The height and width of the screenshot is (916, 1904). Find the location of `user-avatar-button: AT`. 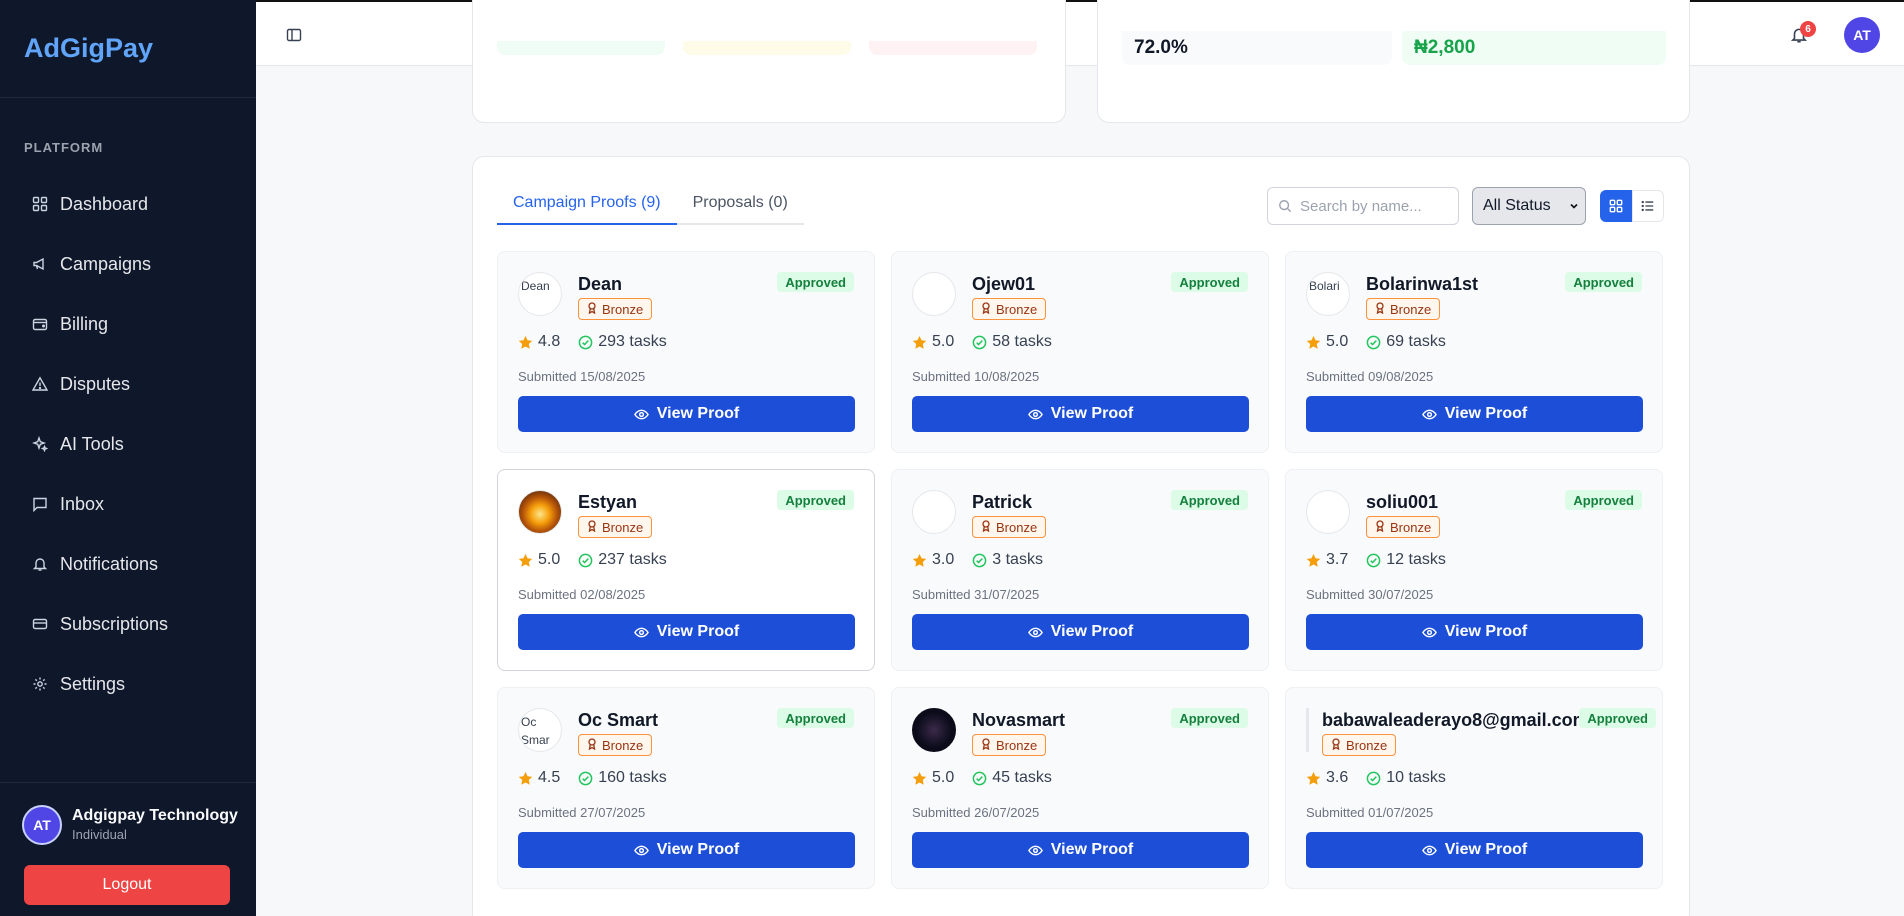

user-avatar-button: AT is located at coordinates (1862, 35).